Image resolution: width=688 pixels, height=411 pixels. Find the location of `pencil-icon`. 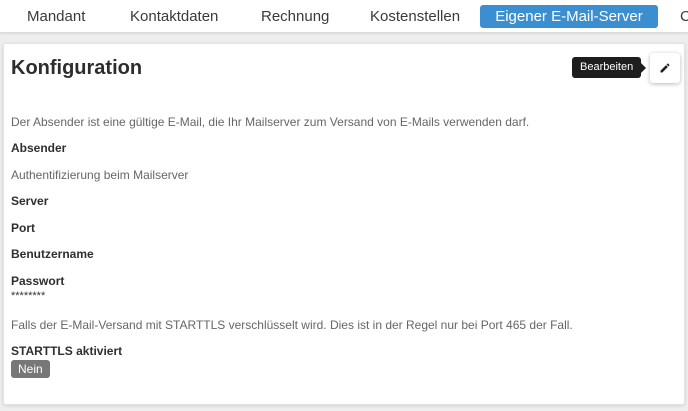

pencil-icon is located at coordinates (665, 68).